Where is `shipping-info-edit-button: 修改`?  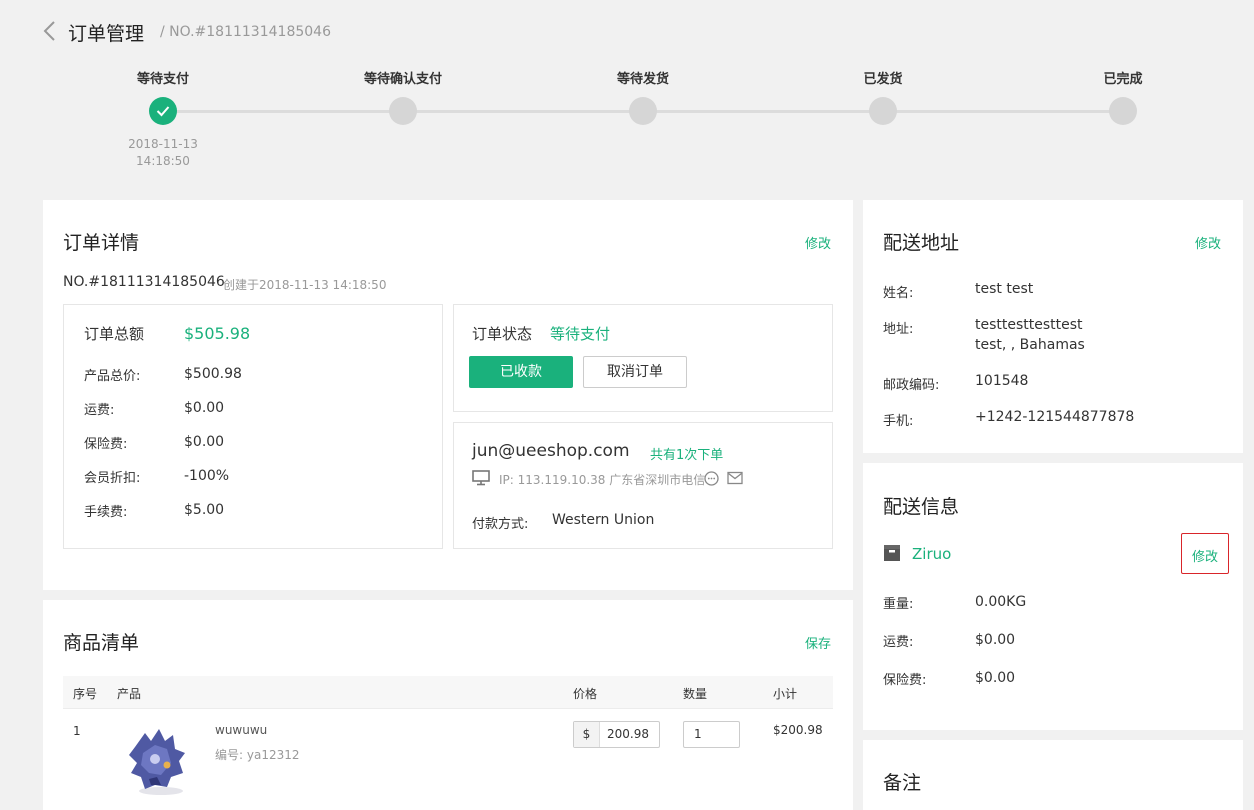
shipping-info-edit-button: 修改 is located at coordinates (1205, 553).